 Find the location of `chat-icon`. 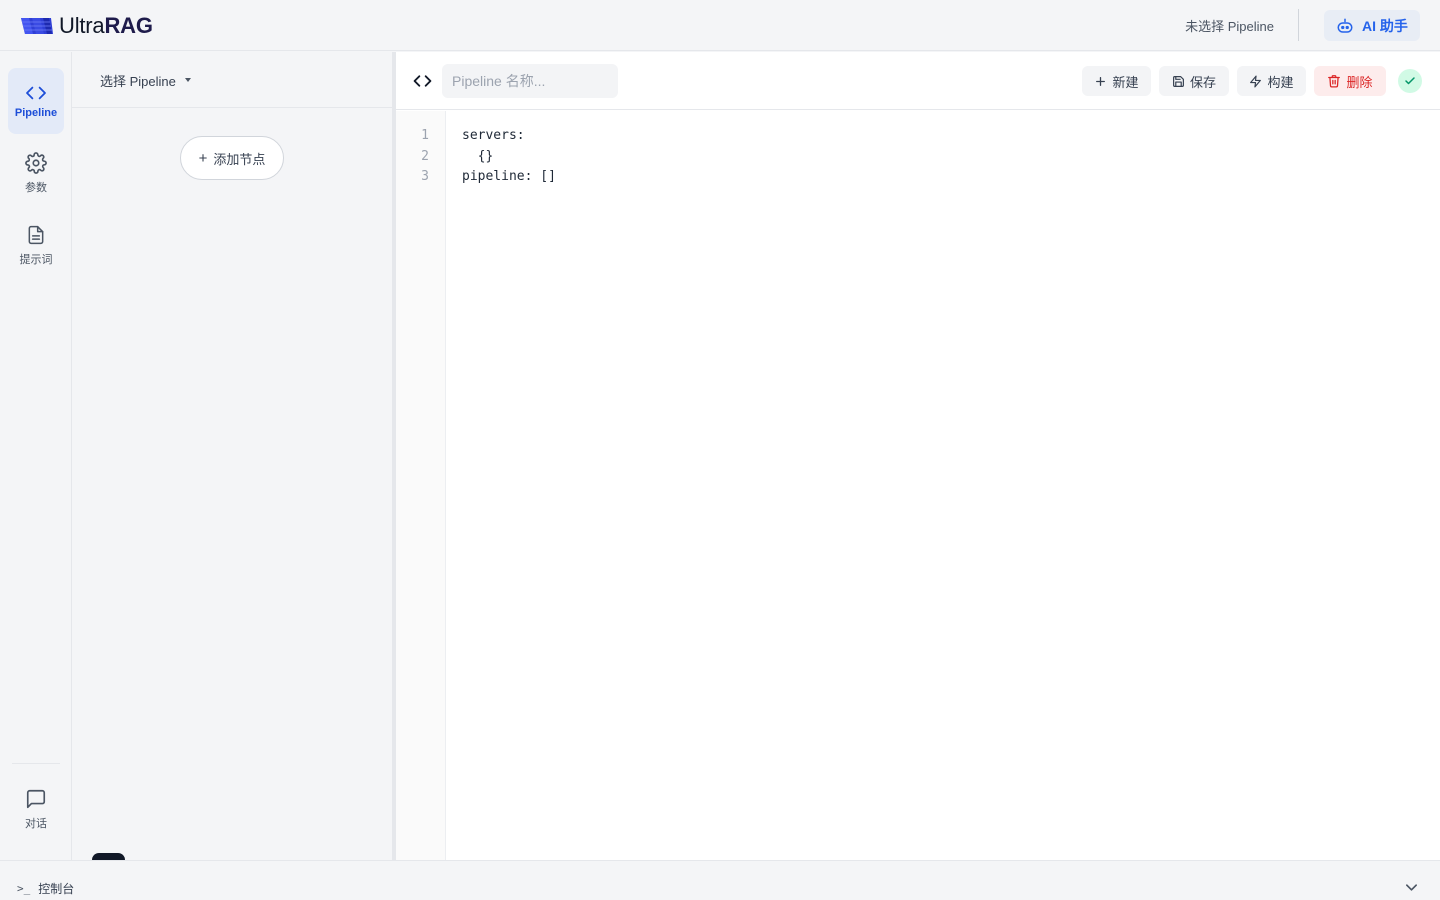

chat-icon is located at coordinates (36, 798).